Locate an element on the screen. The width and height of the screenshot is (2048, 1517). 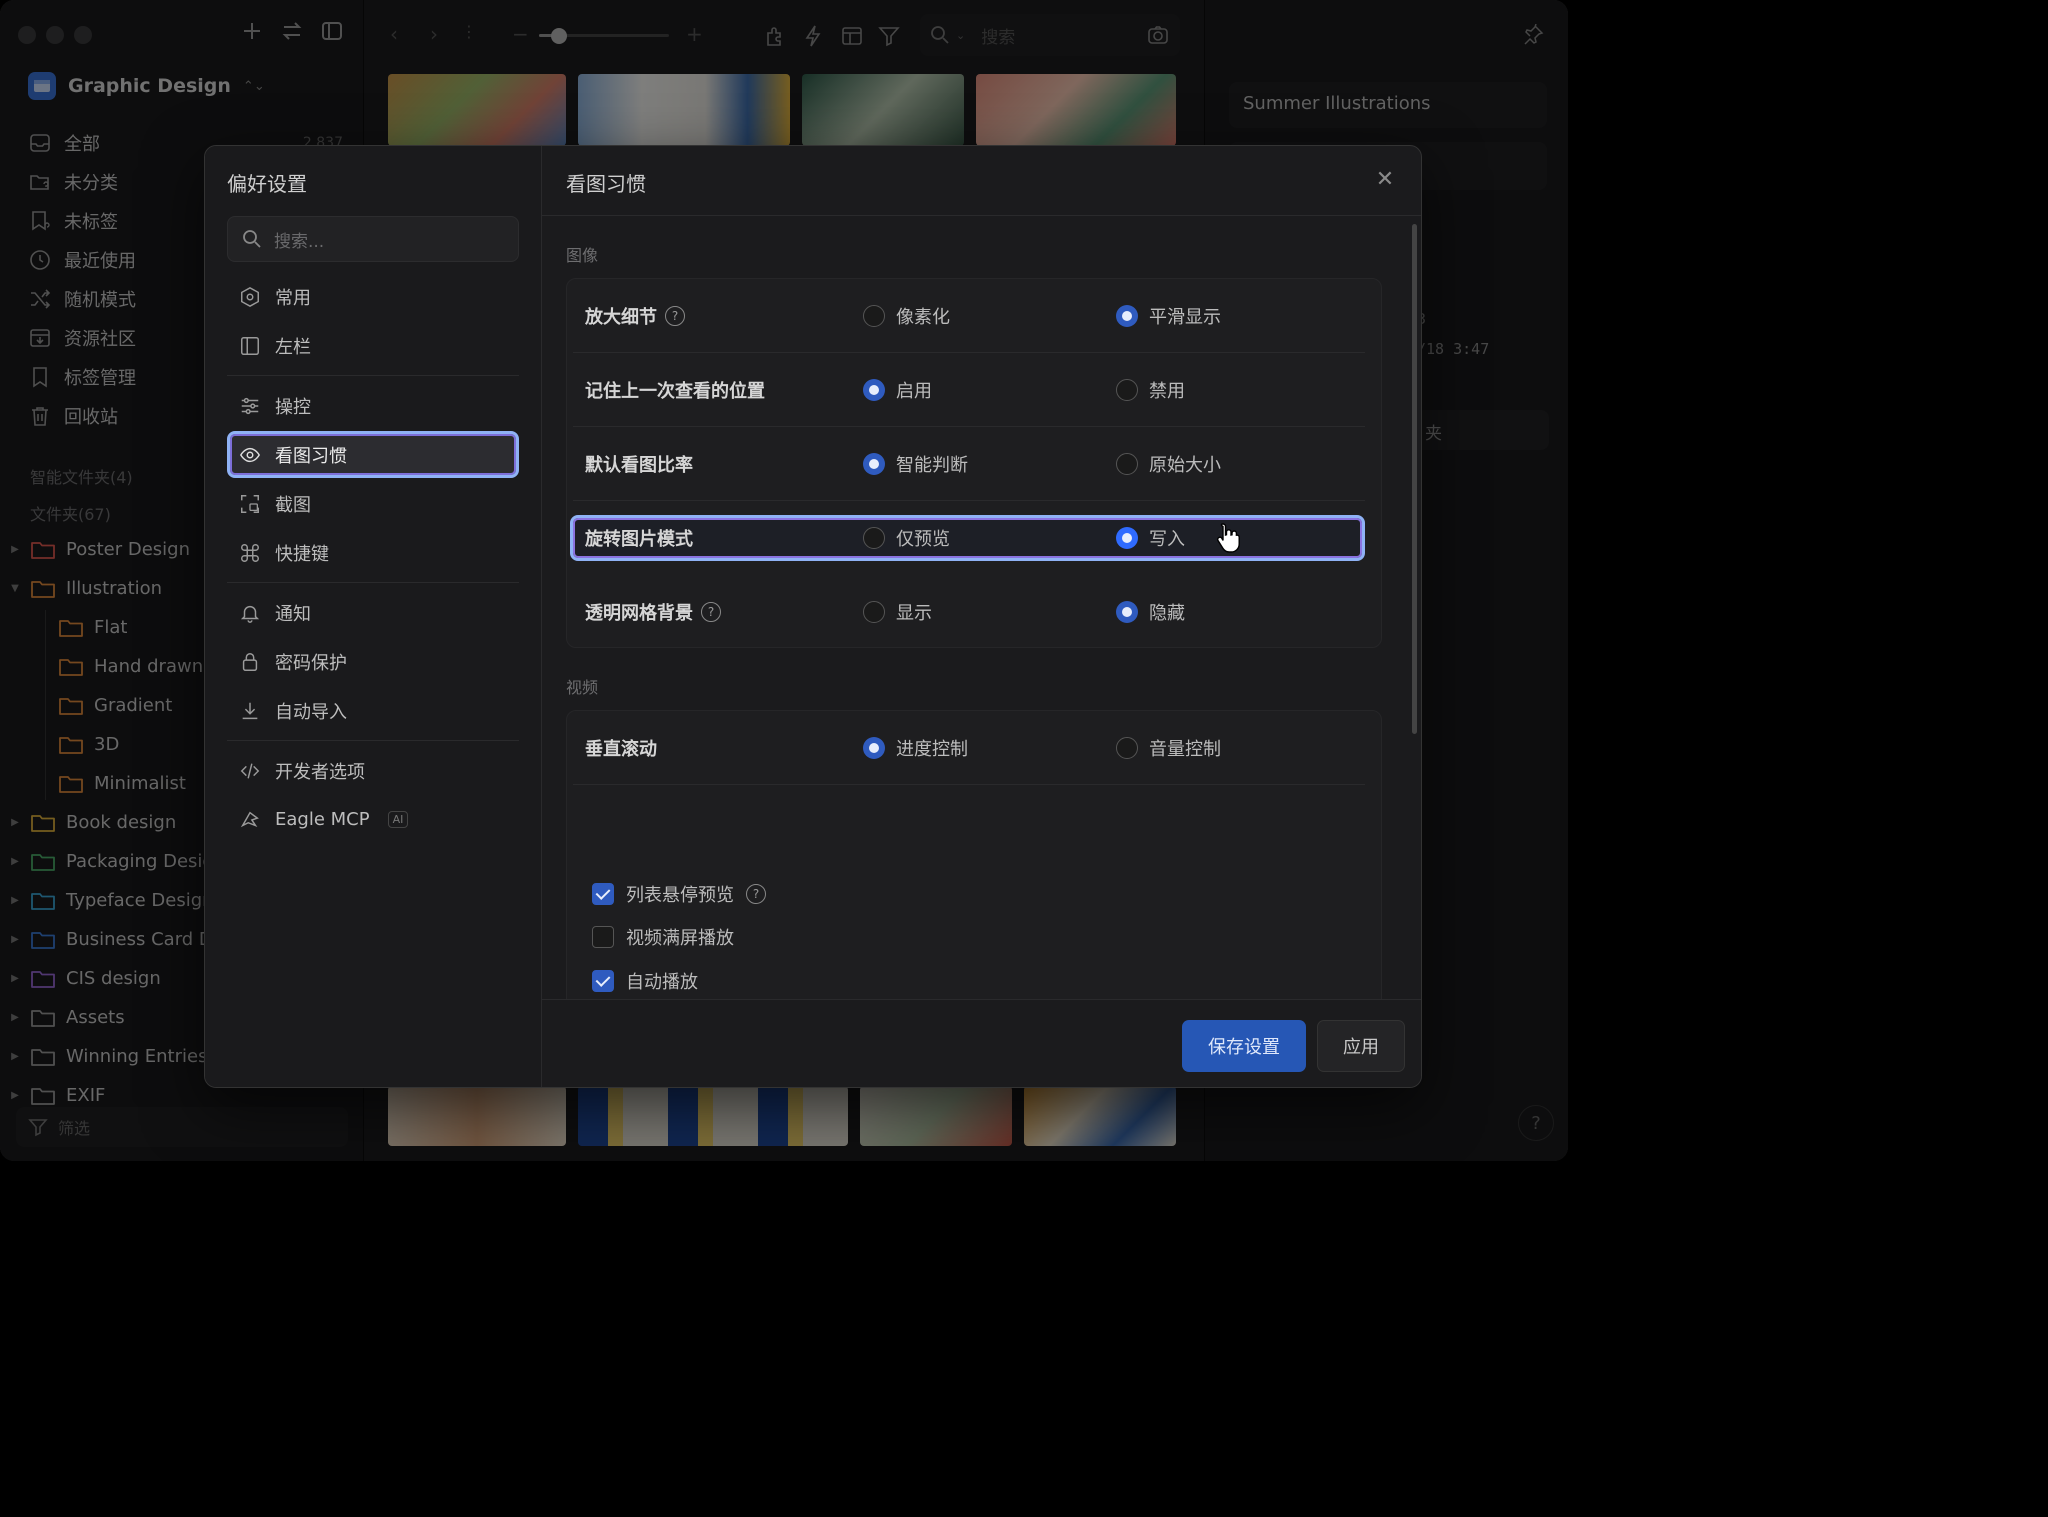
radio-option: 平滑显示 is located at coordinates (1168, 316).